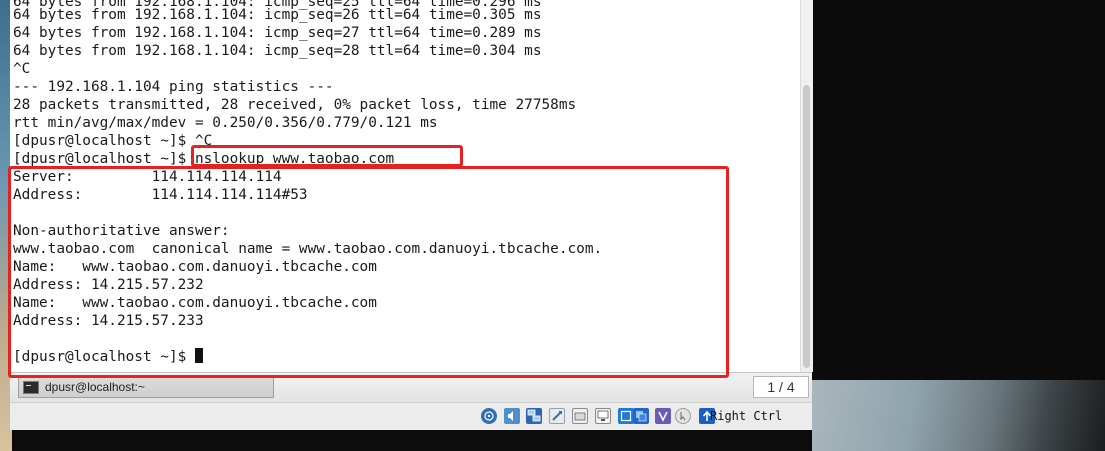 The image size is (1105, 451). What do you see at coordinates (411, 416) in the screenshot?
I see `virtualbox-statusbar: Right Ctrl` at bounding box center [411, 416].